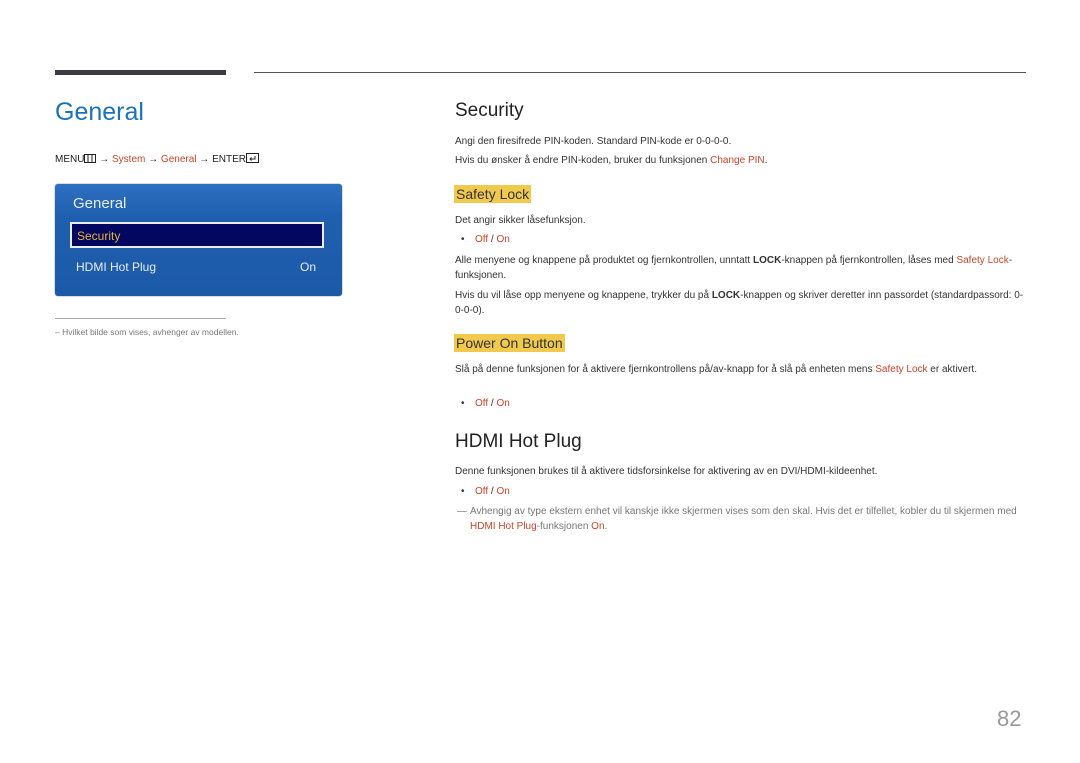  I want to click on path-general: General, so click(178, 159).